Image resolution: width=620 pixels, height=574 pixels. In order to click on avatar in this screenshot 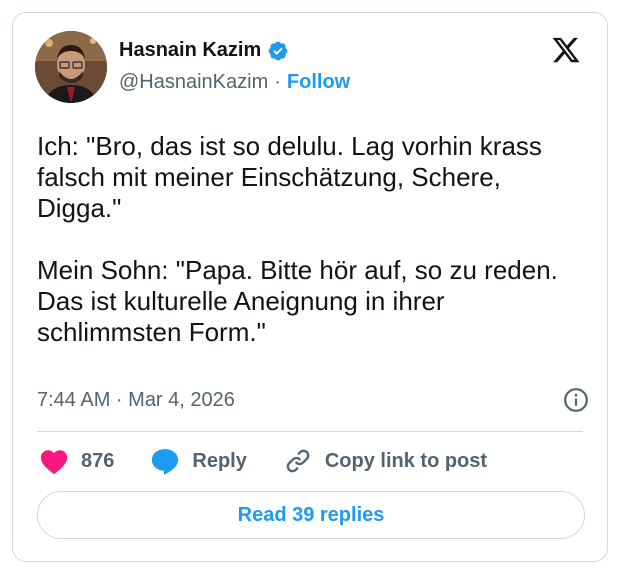, I will do `click(71, 67)`.